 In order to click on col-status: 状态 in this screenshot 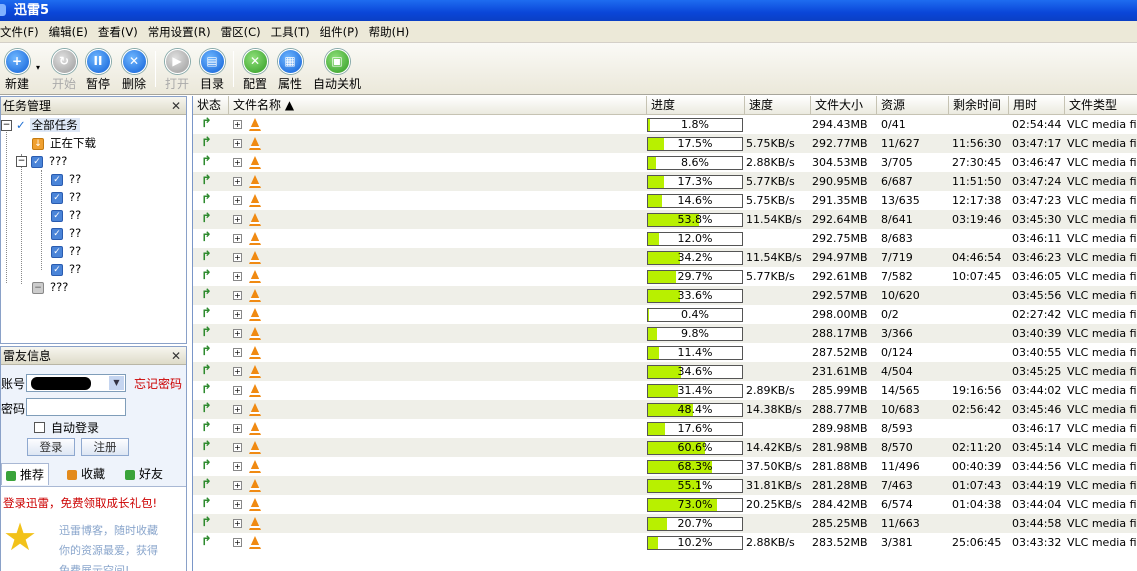, I will do `click(211, 105)`.